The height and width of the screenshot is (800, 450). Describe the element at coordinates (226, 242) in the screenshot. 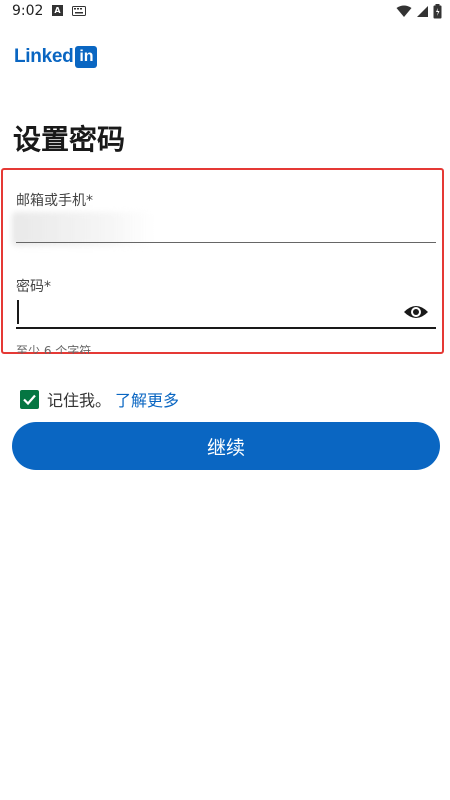

I see `email-underline` at that location.